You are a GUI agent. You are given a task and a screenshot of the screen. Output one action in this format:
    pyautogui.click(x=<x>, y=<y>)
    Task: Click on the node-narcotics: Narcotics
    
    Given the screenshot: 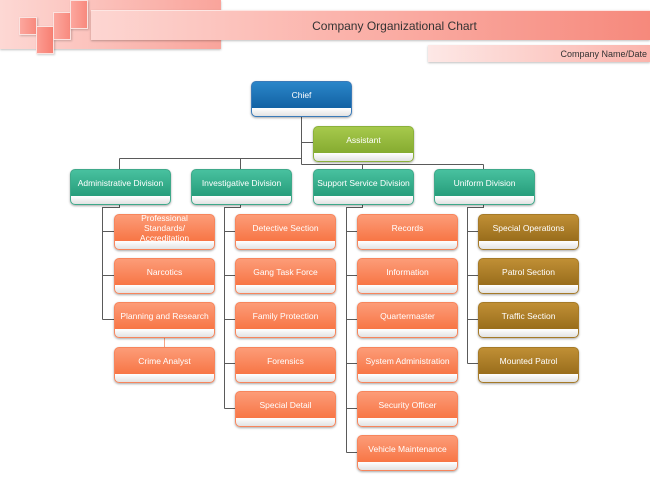 What is the action you would take?
    pyautogui.click(x=164, y=276)
    